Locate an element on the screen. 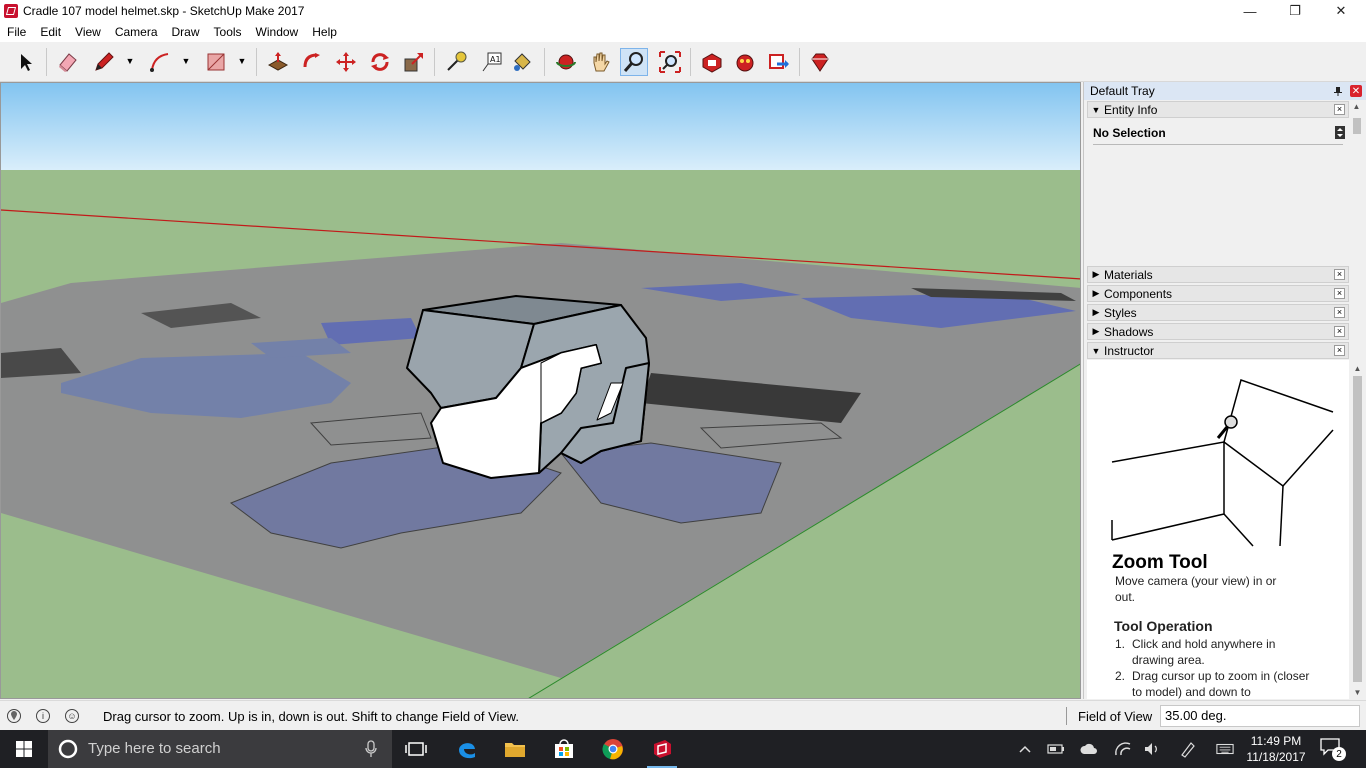  store-taskbar-button is located at coordinates (564, 749).